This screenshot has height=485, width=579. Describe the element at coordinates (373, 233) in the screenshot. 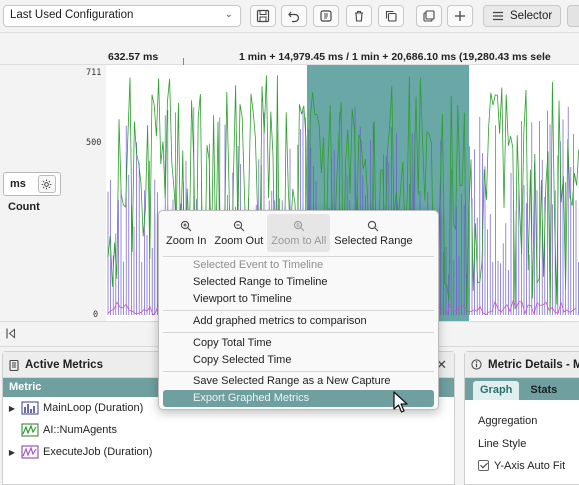

I see `zoom-selected-range-button: Selected Range` at that location.